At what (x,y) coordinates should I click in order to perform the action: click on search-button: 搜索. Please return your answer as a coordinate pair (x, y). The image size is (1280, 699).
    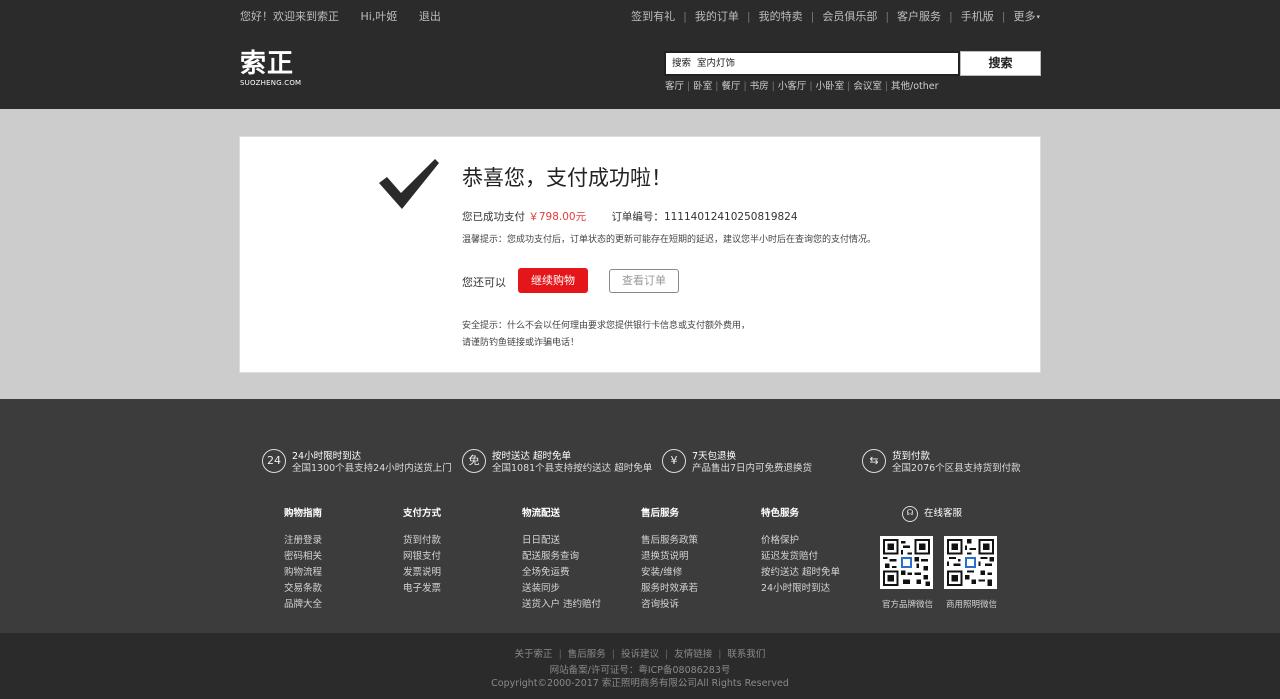
    Looking at the image, I should click on (1000, 63).